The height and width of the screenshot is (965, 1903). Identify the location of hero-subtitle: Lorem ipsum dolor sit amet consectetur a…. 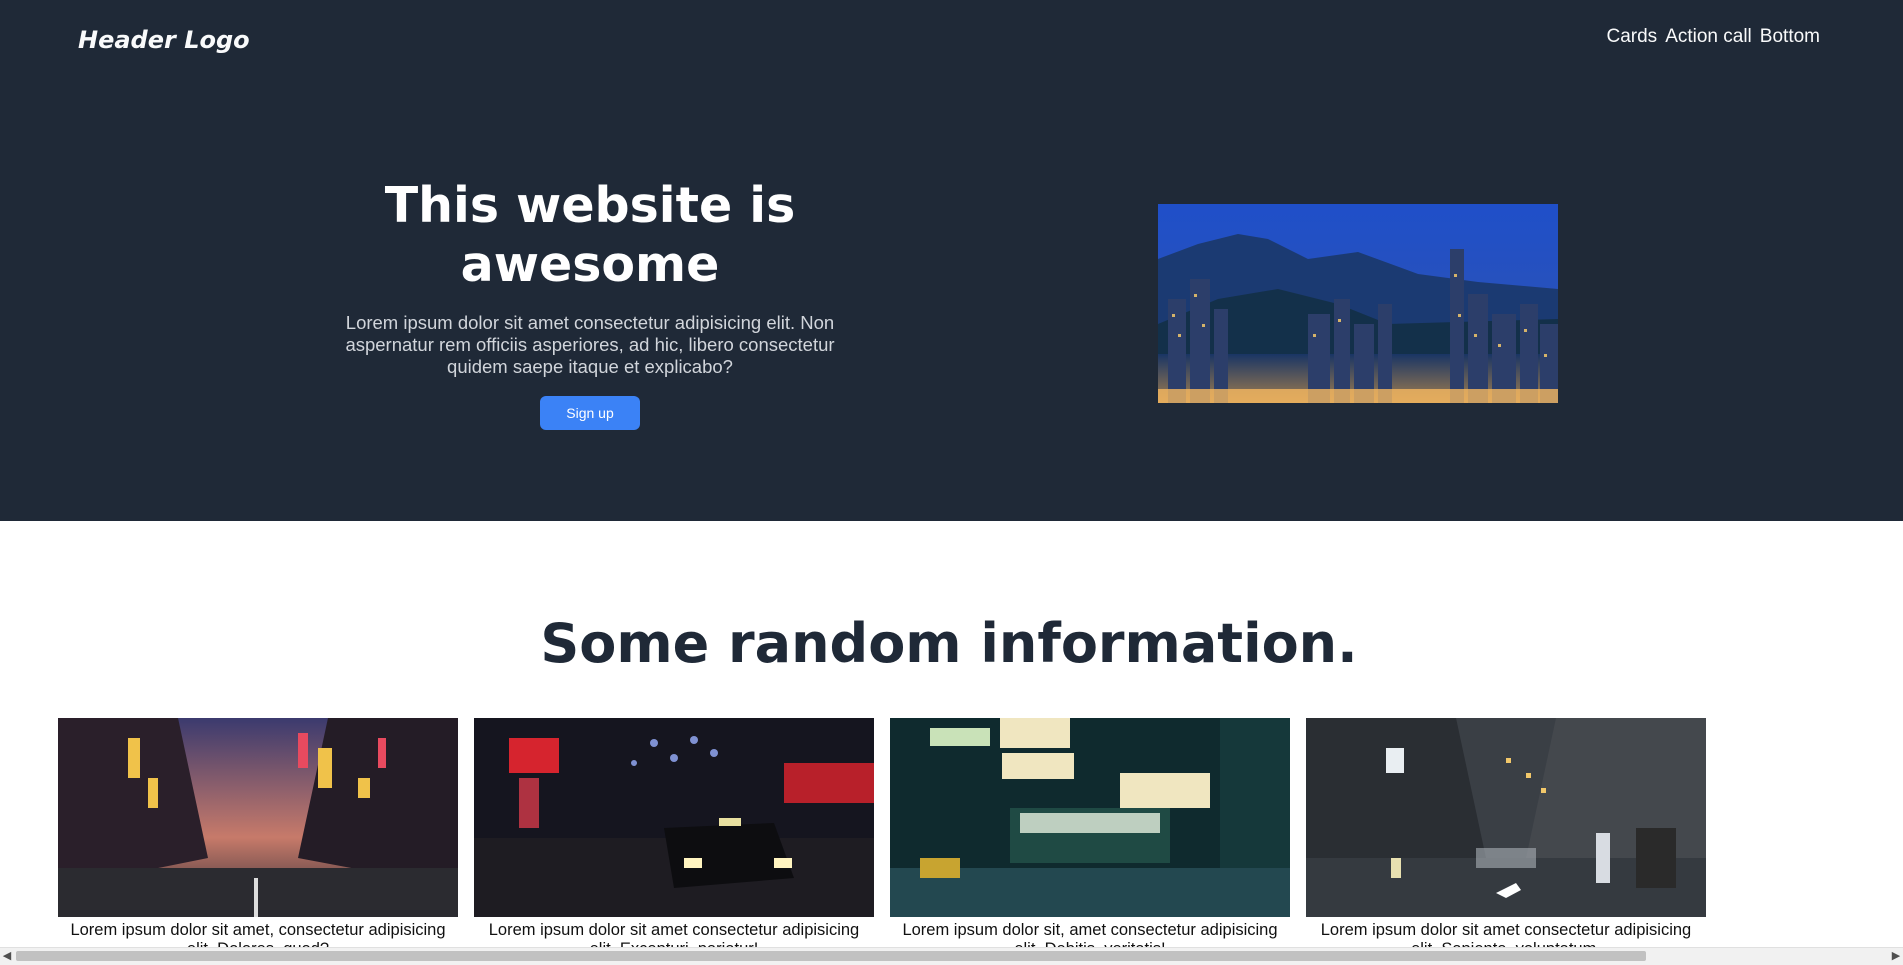
(590, 344).